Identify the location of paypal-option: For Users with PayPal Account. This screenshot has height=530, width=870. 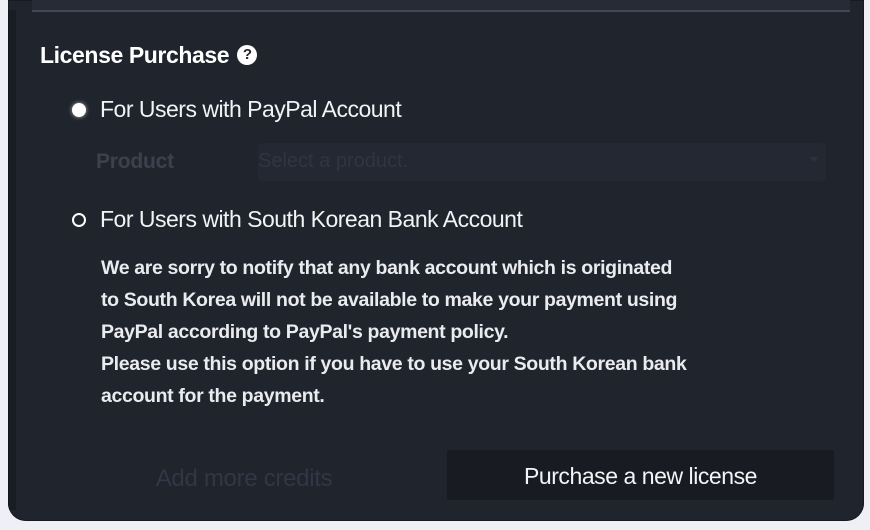
(237, 109).